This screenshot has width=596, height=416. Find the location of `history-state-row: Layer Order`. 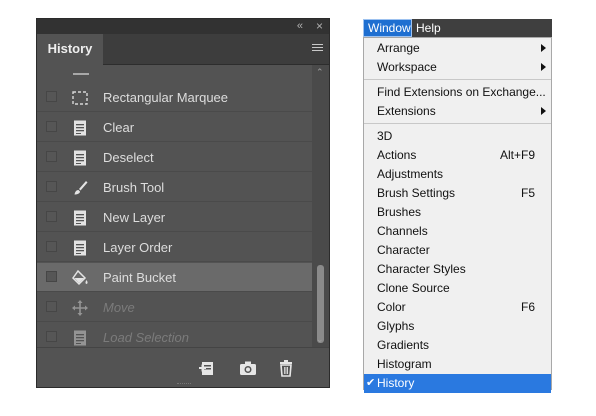

history-state-row: Layer Order is located at coordinates (174, 247).